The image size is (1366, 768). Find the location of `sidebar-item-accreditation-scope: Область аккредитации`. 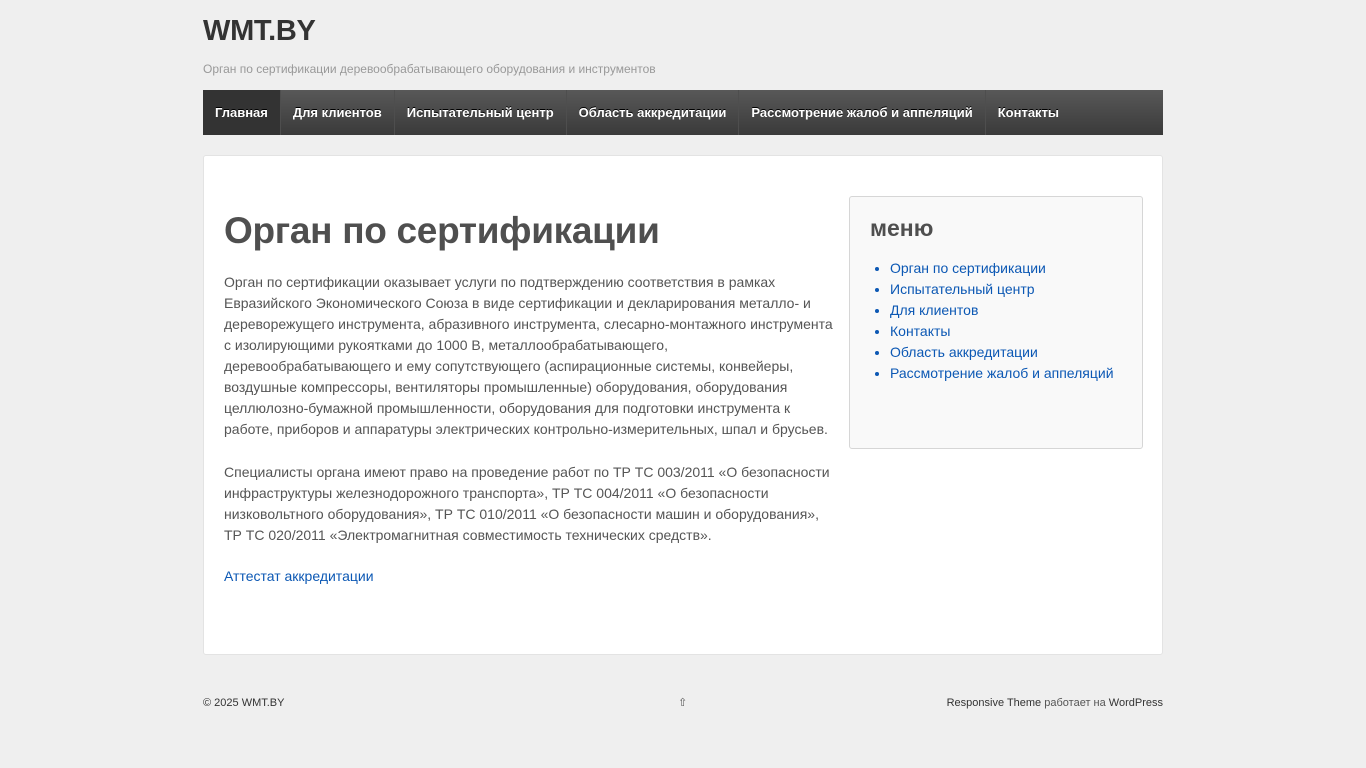

sidebar-item-accreditation-scope: Область аккредитации is located at coordinates (1006, 352).